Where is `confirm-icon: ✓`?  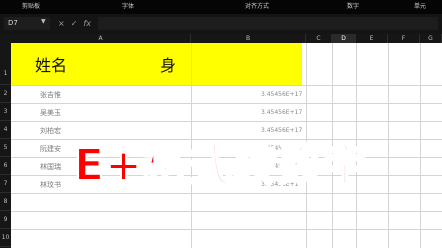 confirm-icon: ✓ is located at coordinates (74, 23).